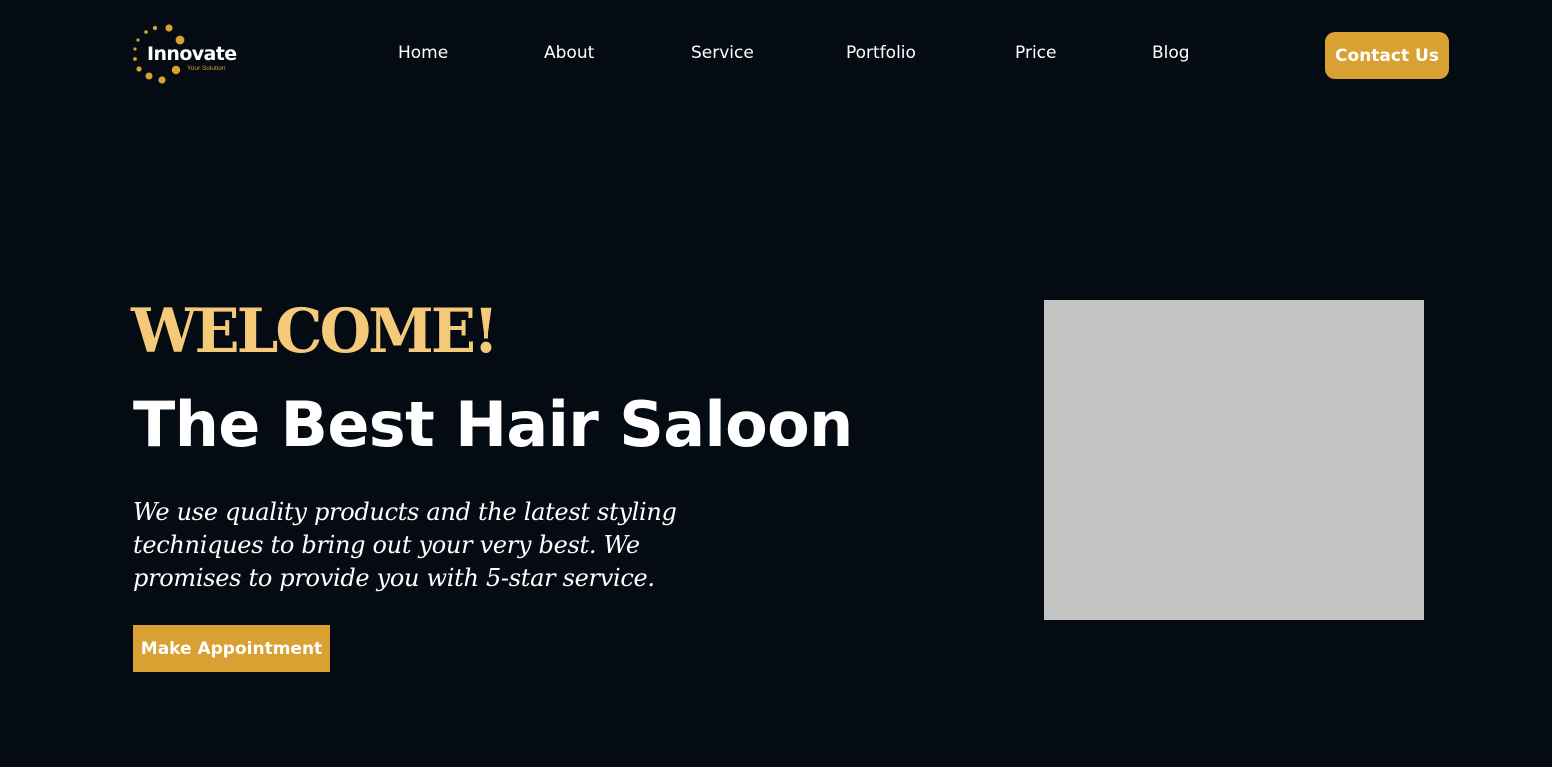 The width and height of the screenshot is (1552, 767). Describe the element at coordinates (315, 331) in the screenshot. I see `welcome-heading: WELCOME!` at that location.